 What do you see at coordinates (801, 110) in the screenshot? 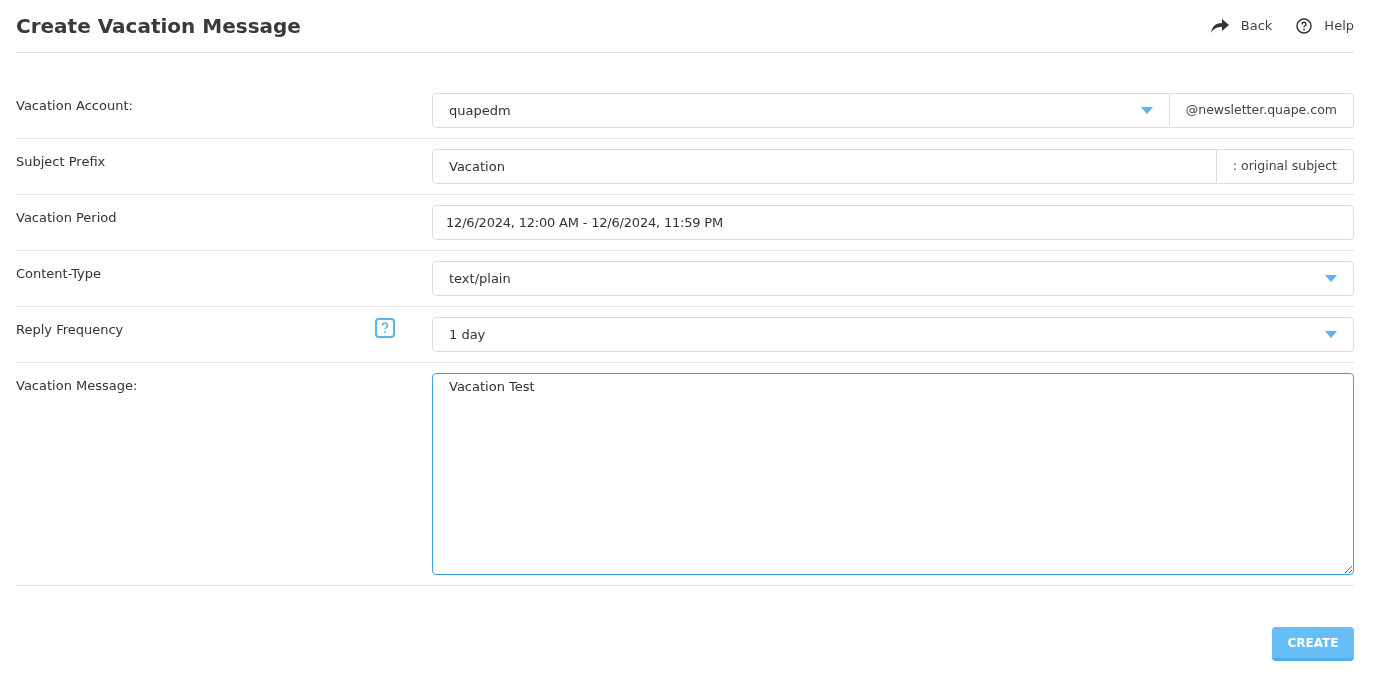
I see `dropdown-field: quapedm` at bounding box center [801, 110].